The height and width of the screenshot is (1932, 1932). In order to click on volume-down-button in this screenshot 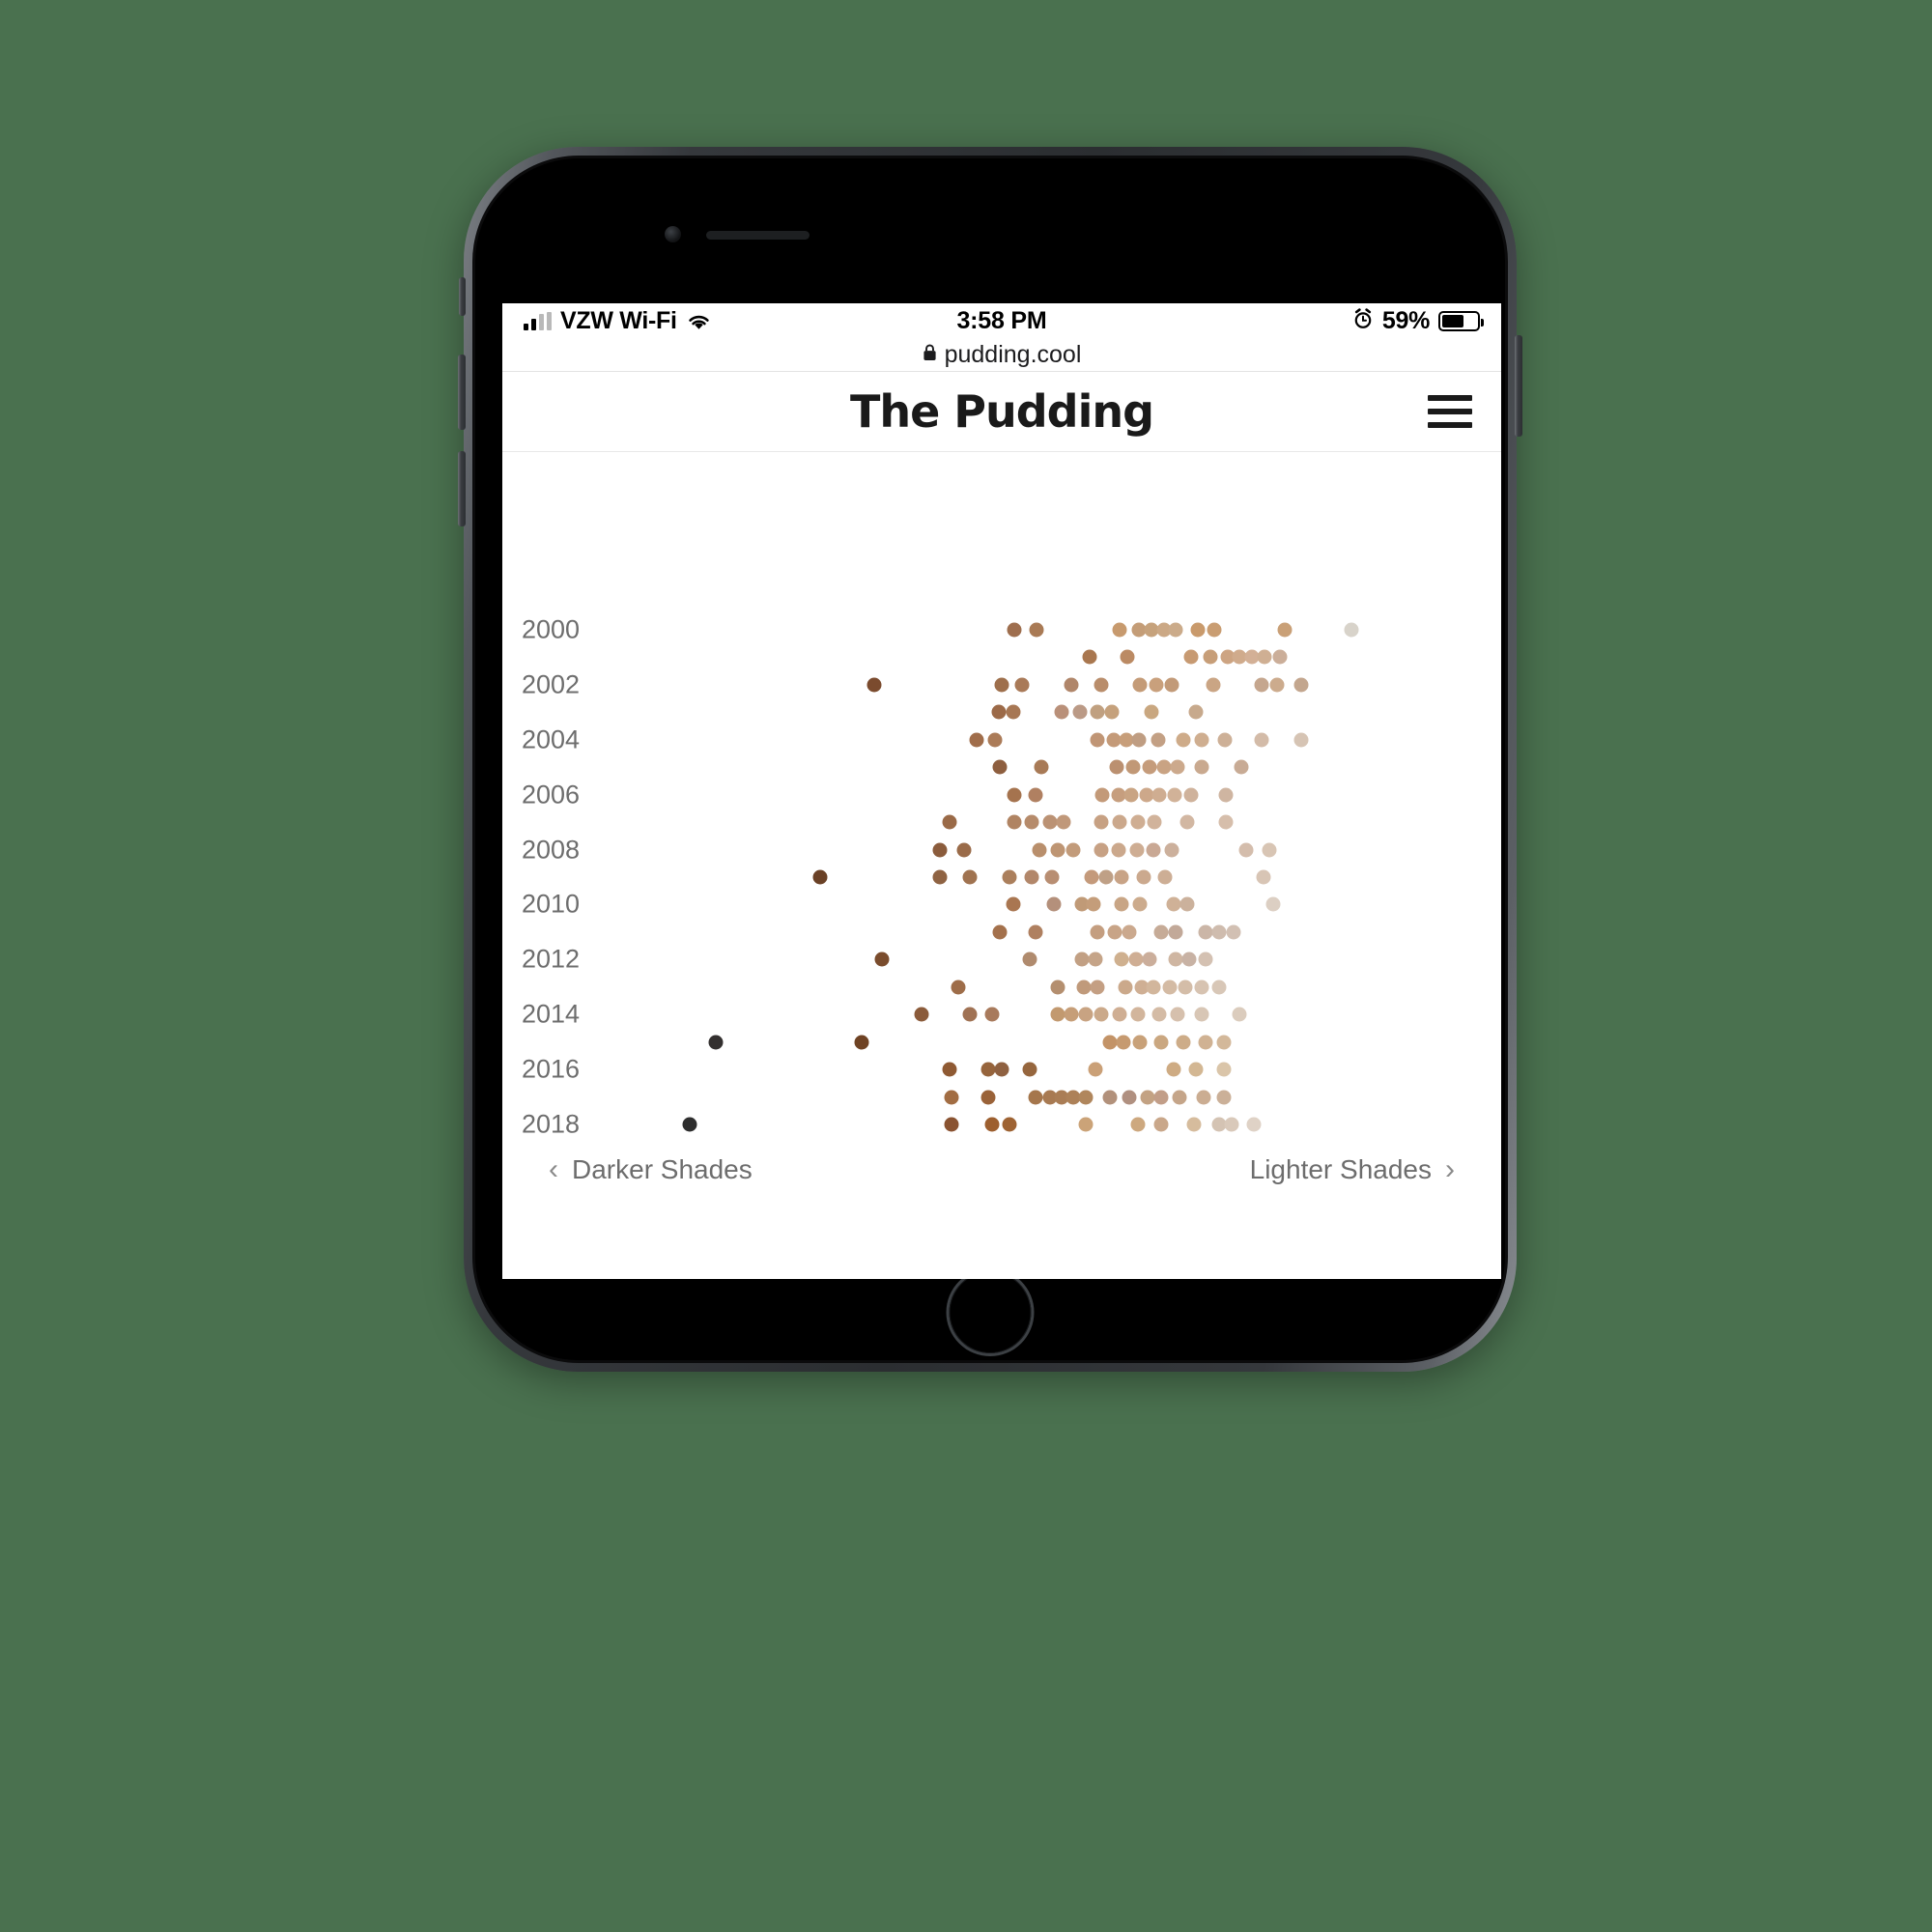, I will do `click(462, 488)`.